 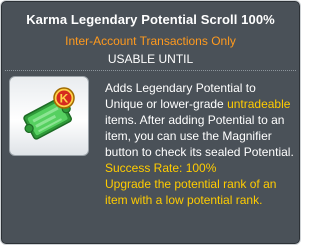 What do you see at coordinates (150, 41) in the screenshot?
I see `trade-restriction: Inter-Account Transactions Only` at bounding box center [150, 41].